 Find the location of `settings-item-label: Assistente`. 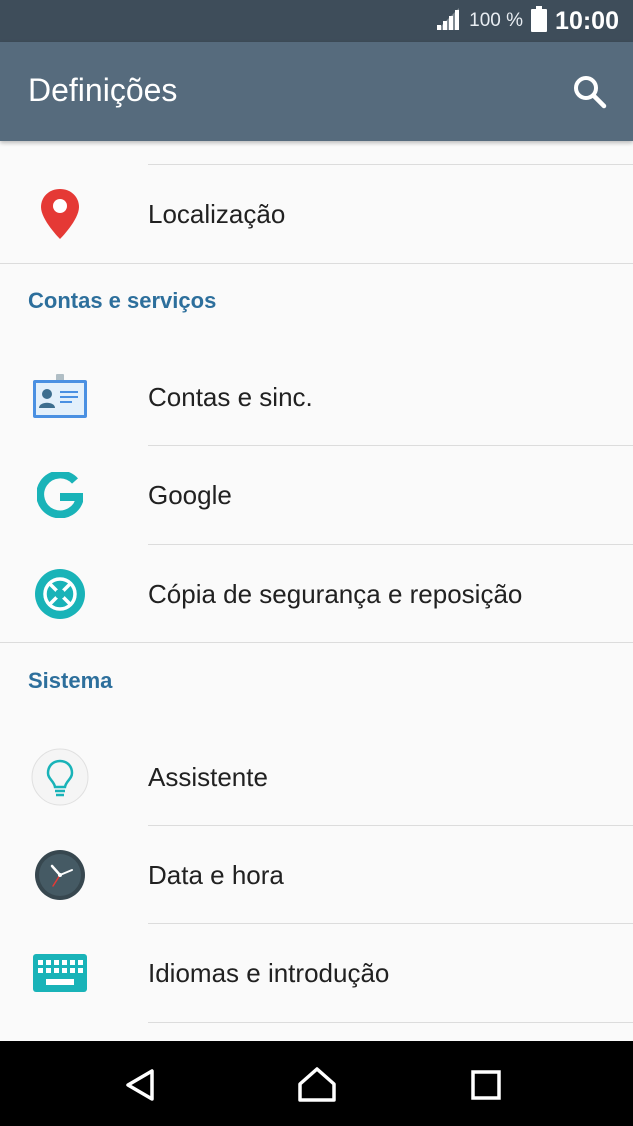

settings-item-label: Assistente is located at coordinates (208, 777).